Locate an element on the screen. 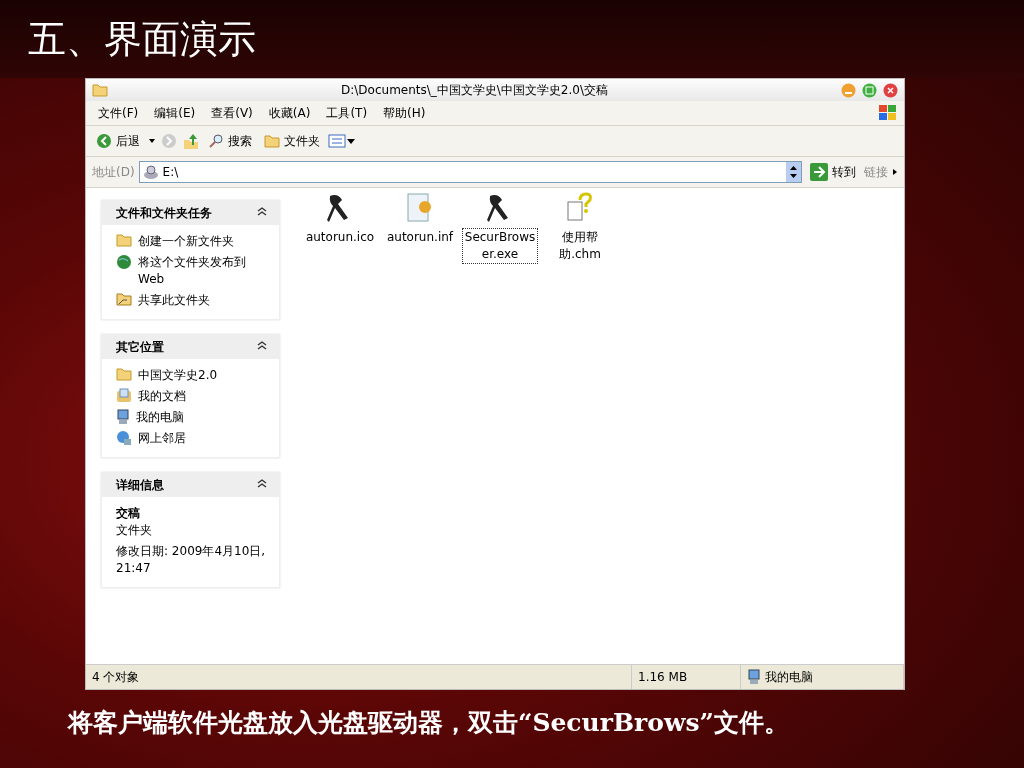  panel-title: 文件和文件夹任务 is located at coordinates (164, 213).